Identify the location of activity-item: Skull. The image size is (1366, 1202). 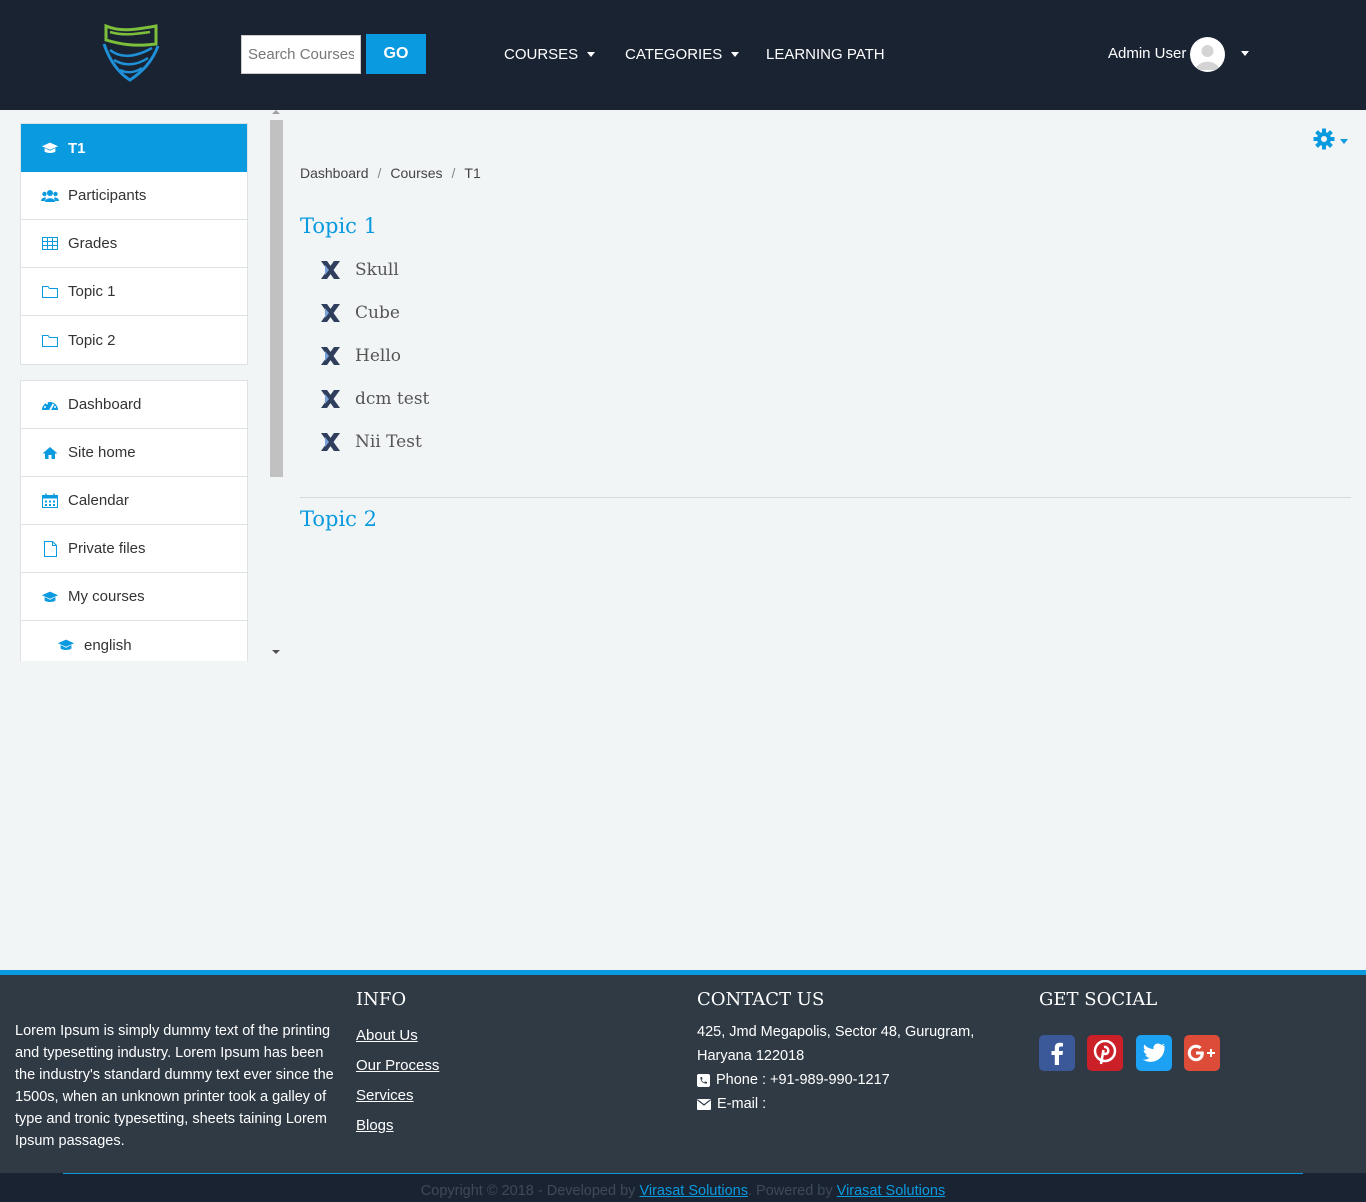
(359, 270).